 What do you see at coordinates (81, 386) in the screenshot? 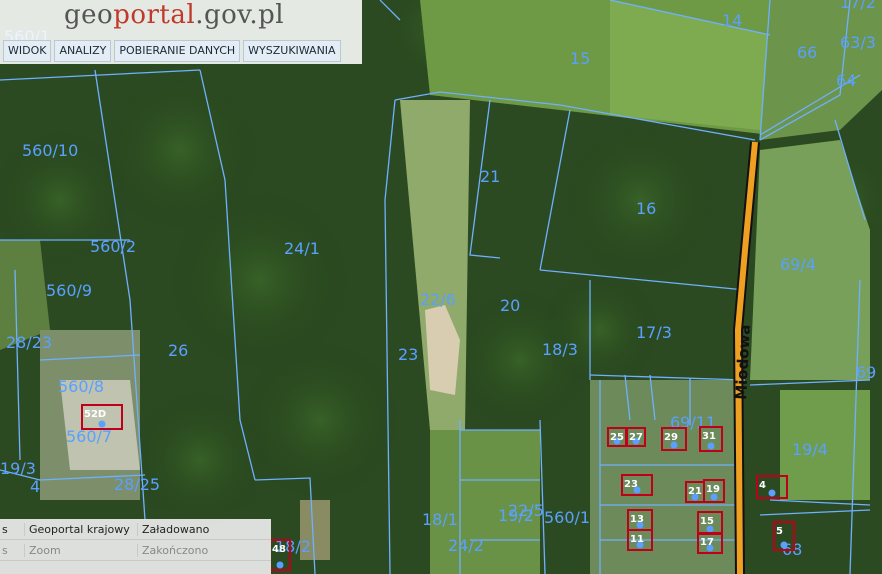
I see `parcel-label: 560/8` at bounding box center [81, 386].